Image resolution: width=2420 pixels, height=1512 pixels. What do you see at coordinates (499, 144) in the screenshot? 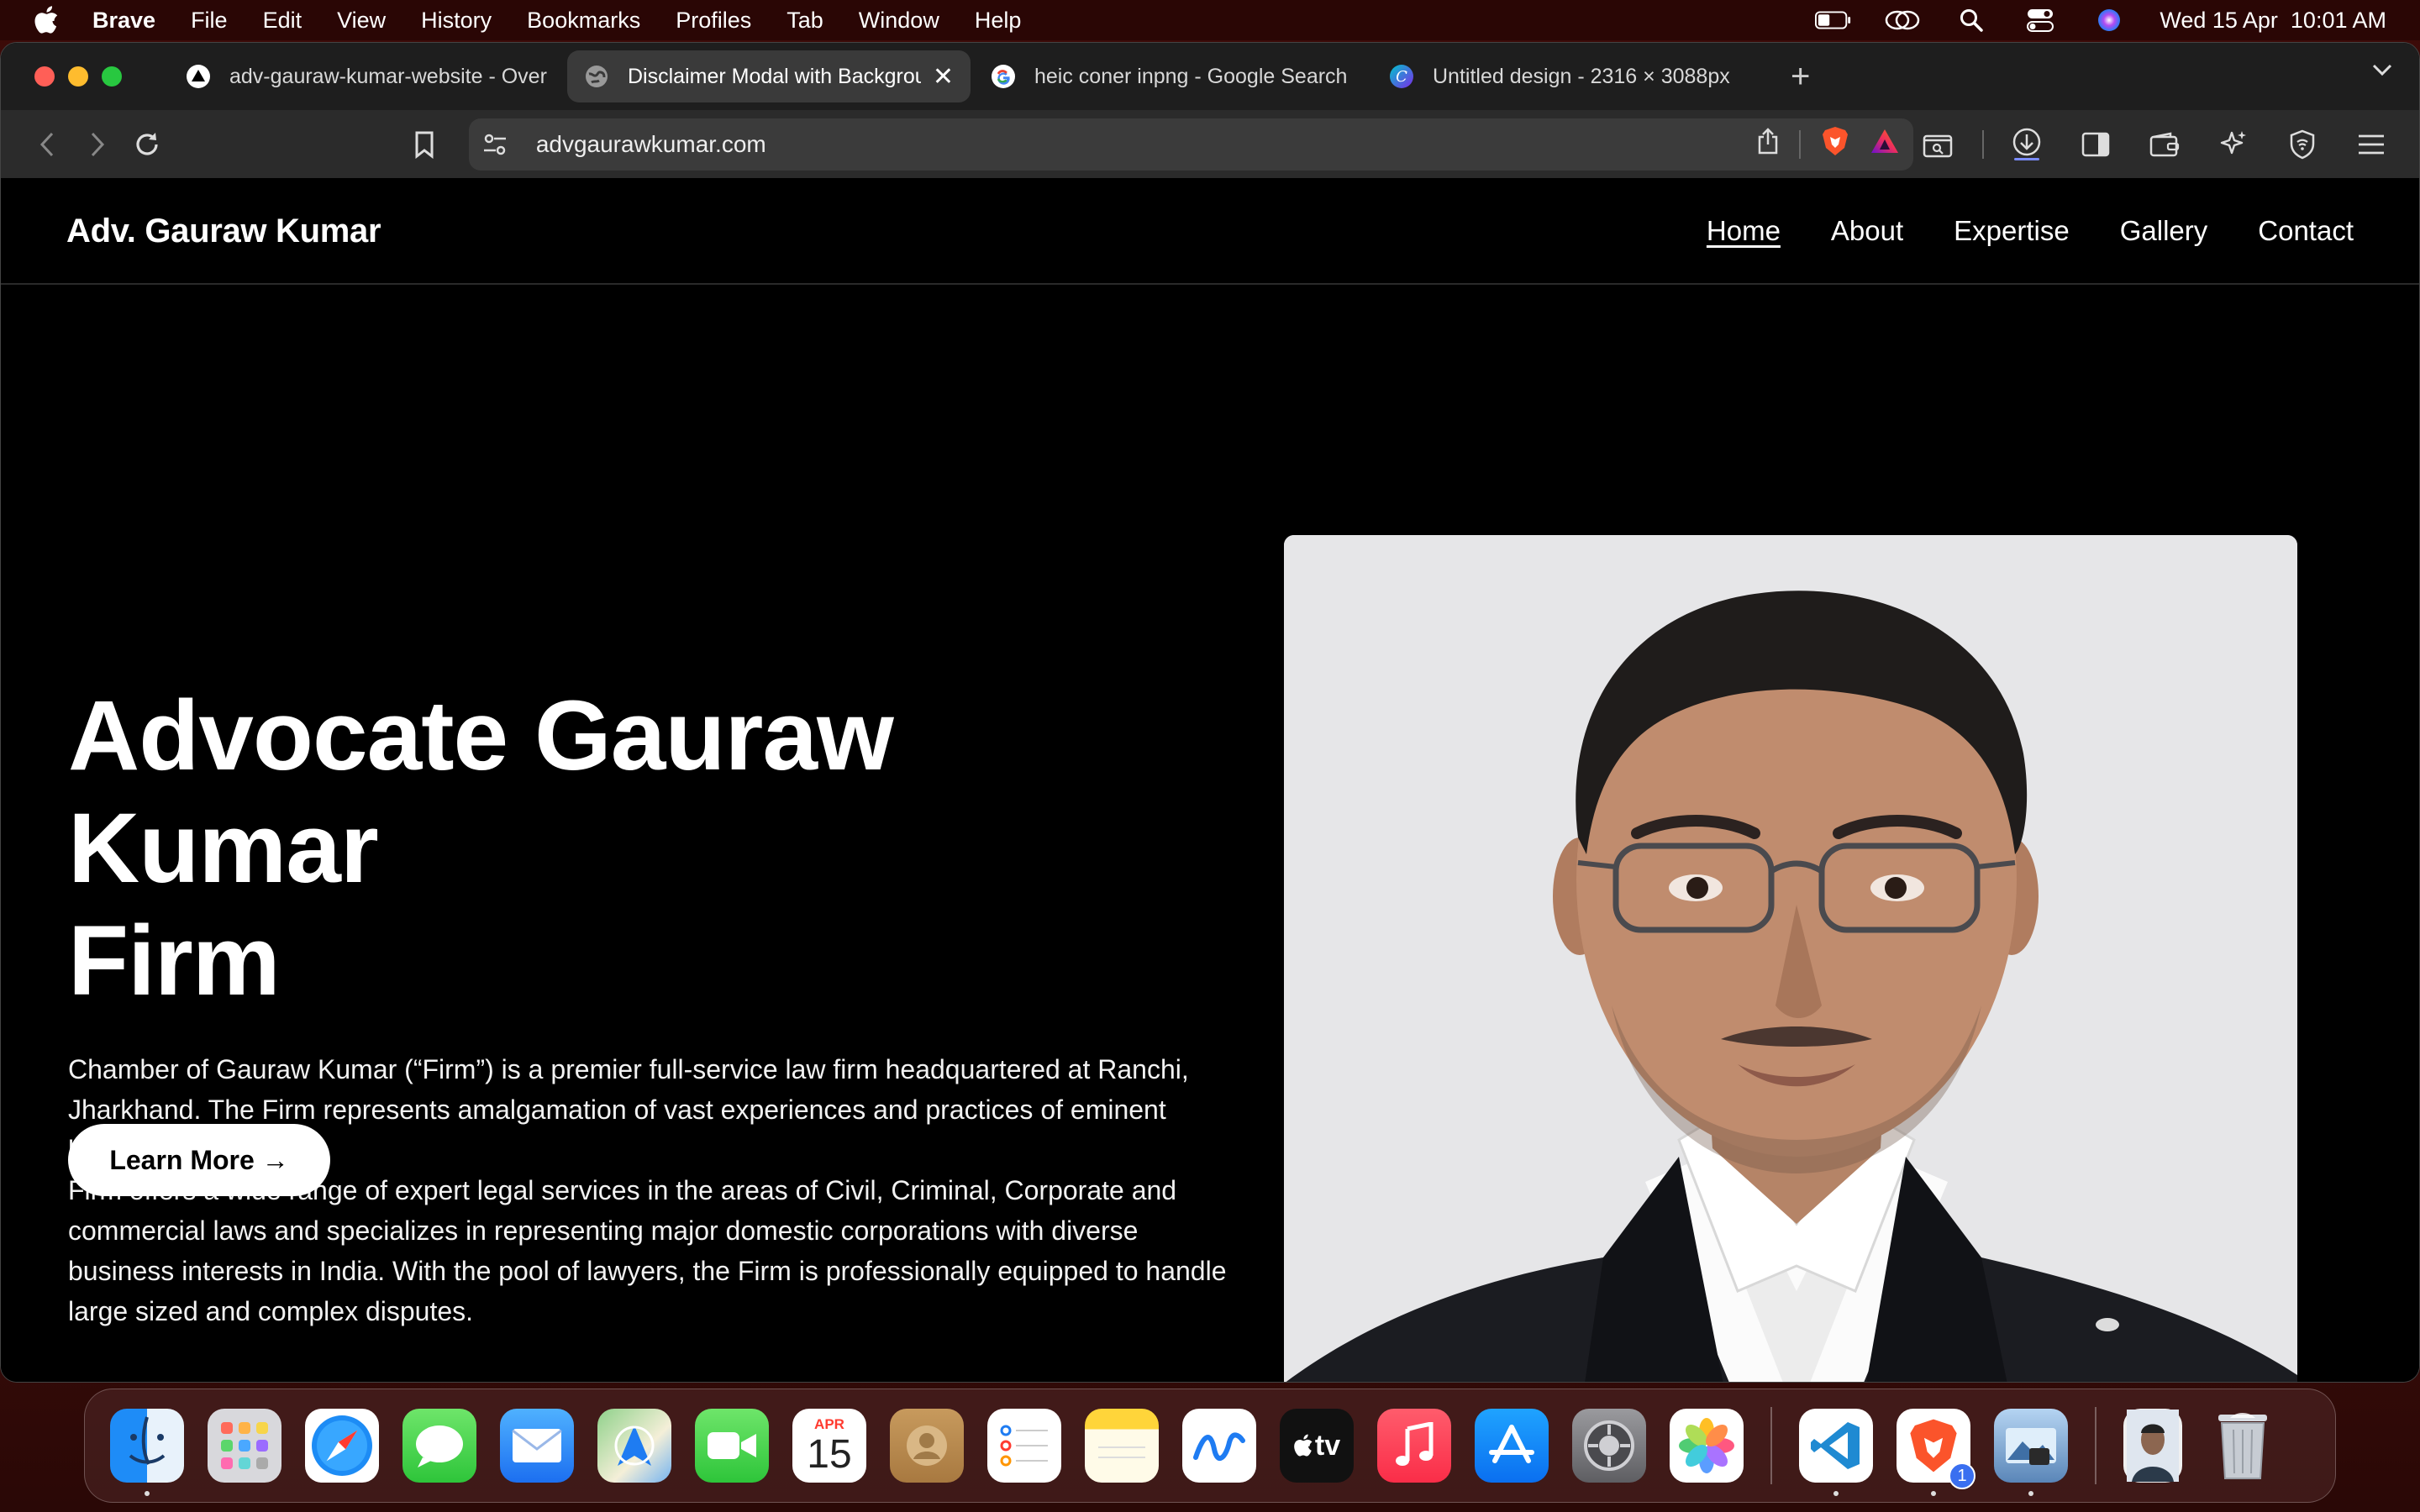
I see `site-settings-icon` at bounding box center [499, 144].